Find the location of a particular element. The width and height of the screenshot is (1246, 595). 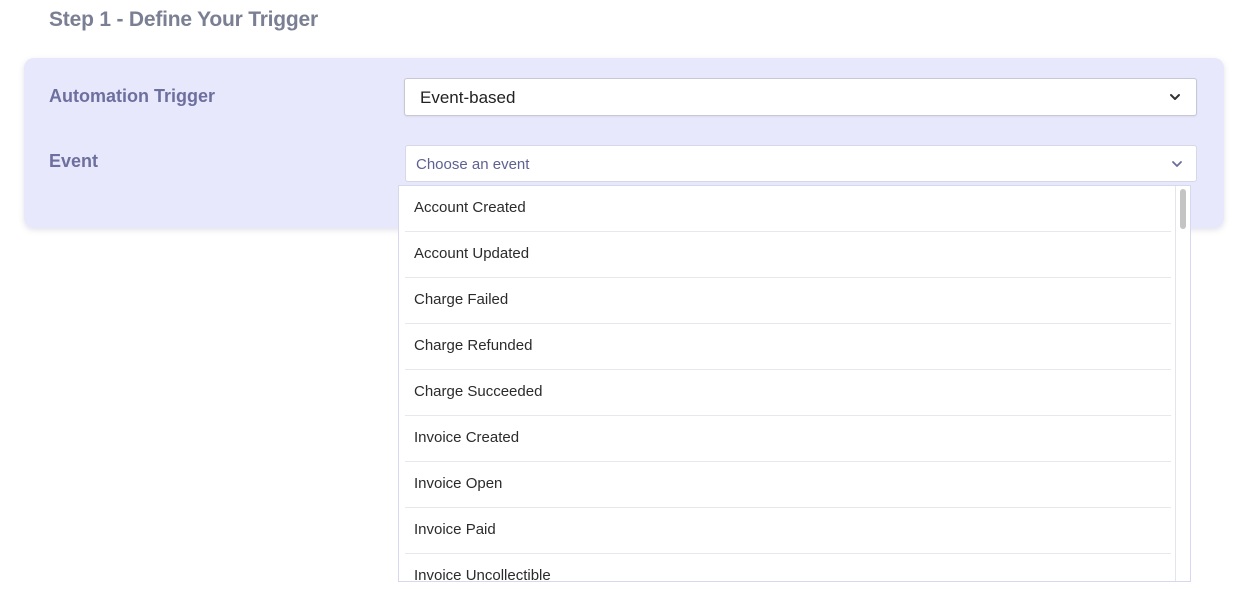

event-label: Event is located at coordinates (74, 161).